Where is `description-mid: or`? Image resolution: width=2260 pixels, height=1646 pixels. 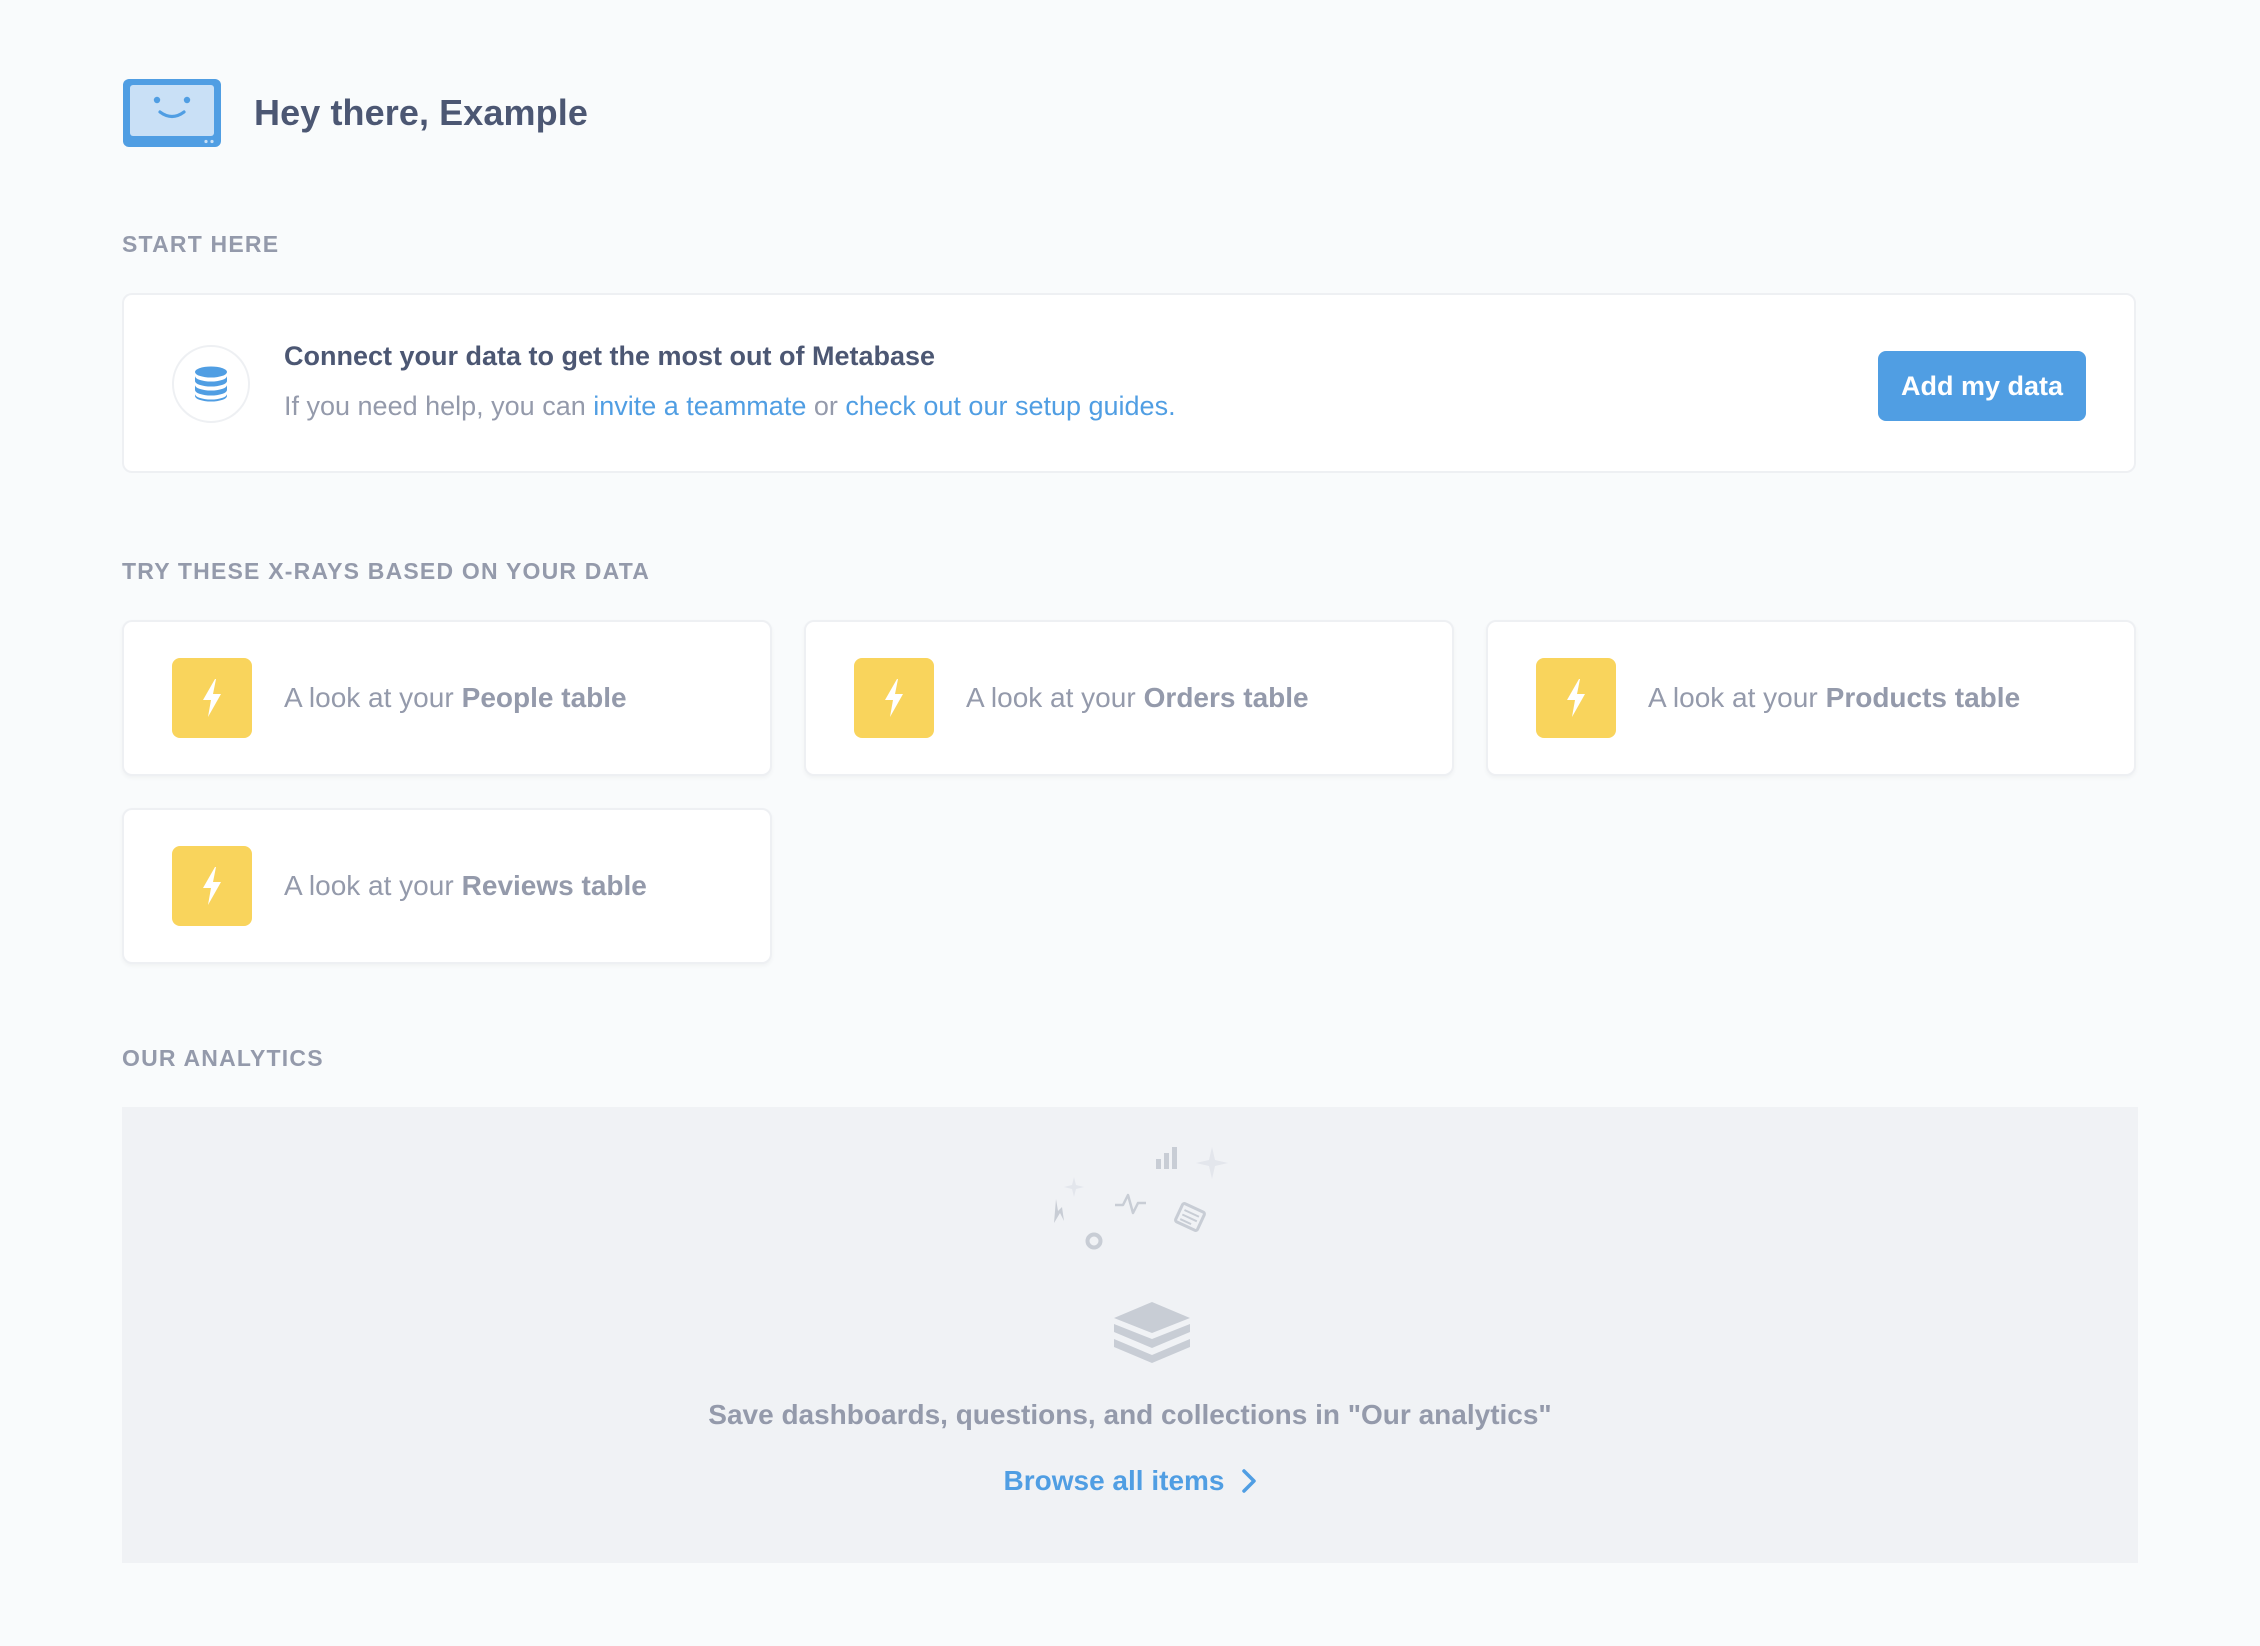 description-mid: or is located at coordinates (826, 406).